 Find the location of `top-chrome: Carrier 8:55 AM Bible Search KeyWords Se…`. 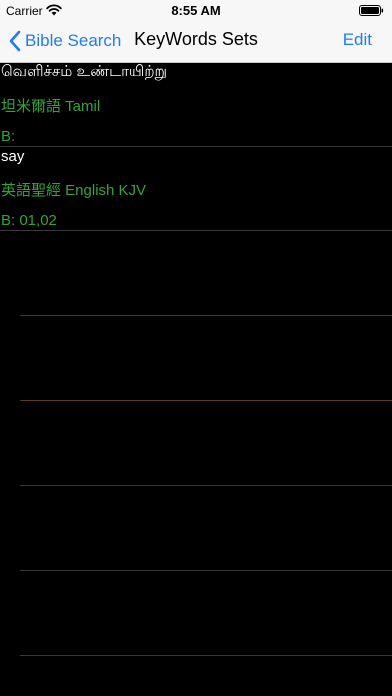

top-chrome: Carrier 8:55 AM Bible Search KeyWords Se… is located at coordinates (196, 31).